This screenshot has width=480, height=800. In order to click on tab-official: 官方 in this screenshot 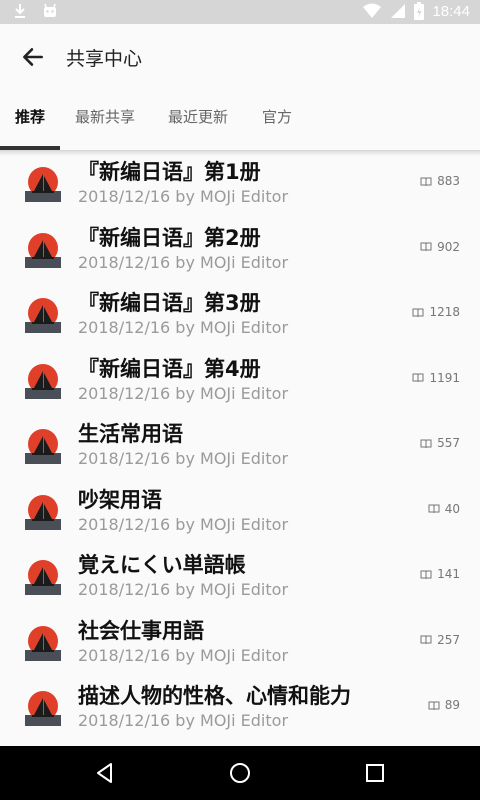, I will do `click(277, 116)`.